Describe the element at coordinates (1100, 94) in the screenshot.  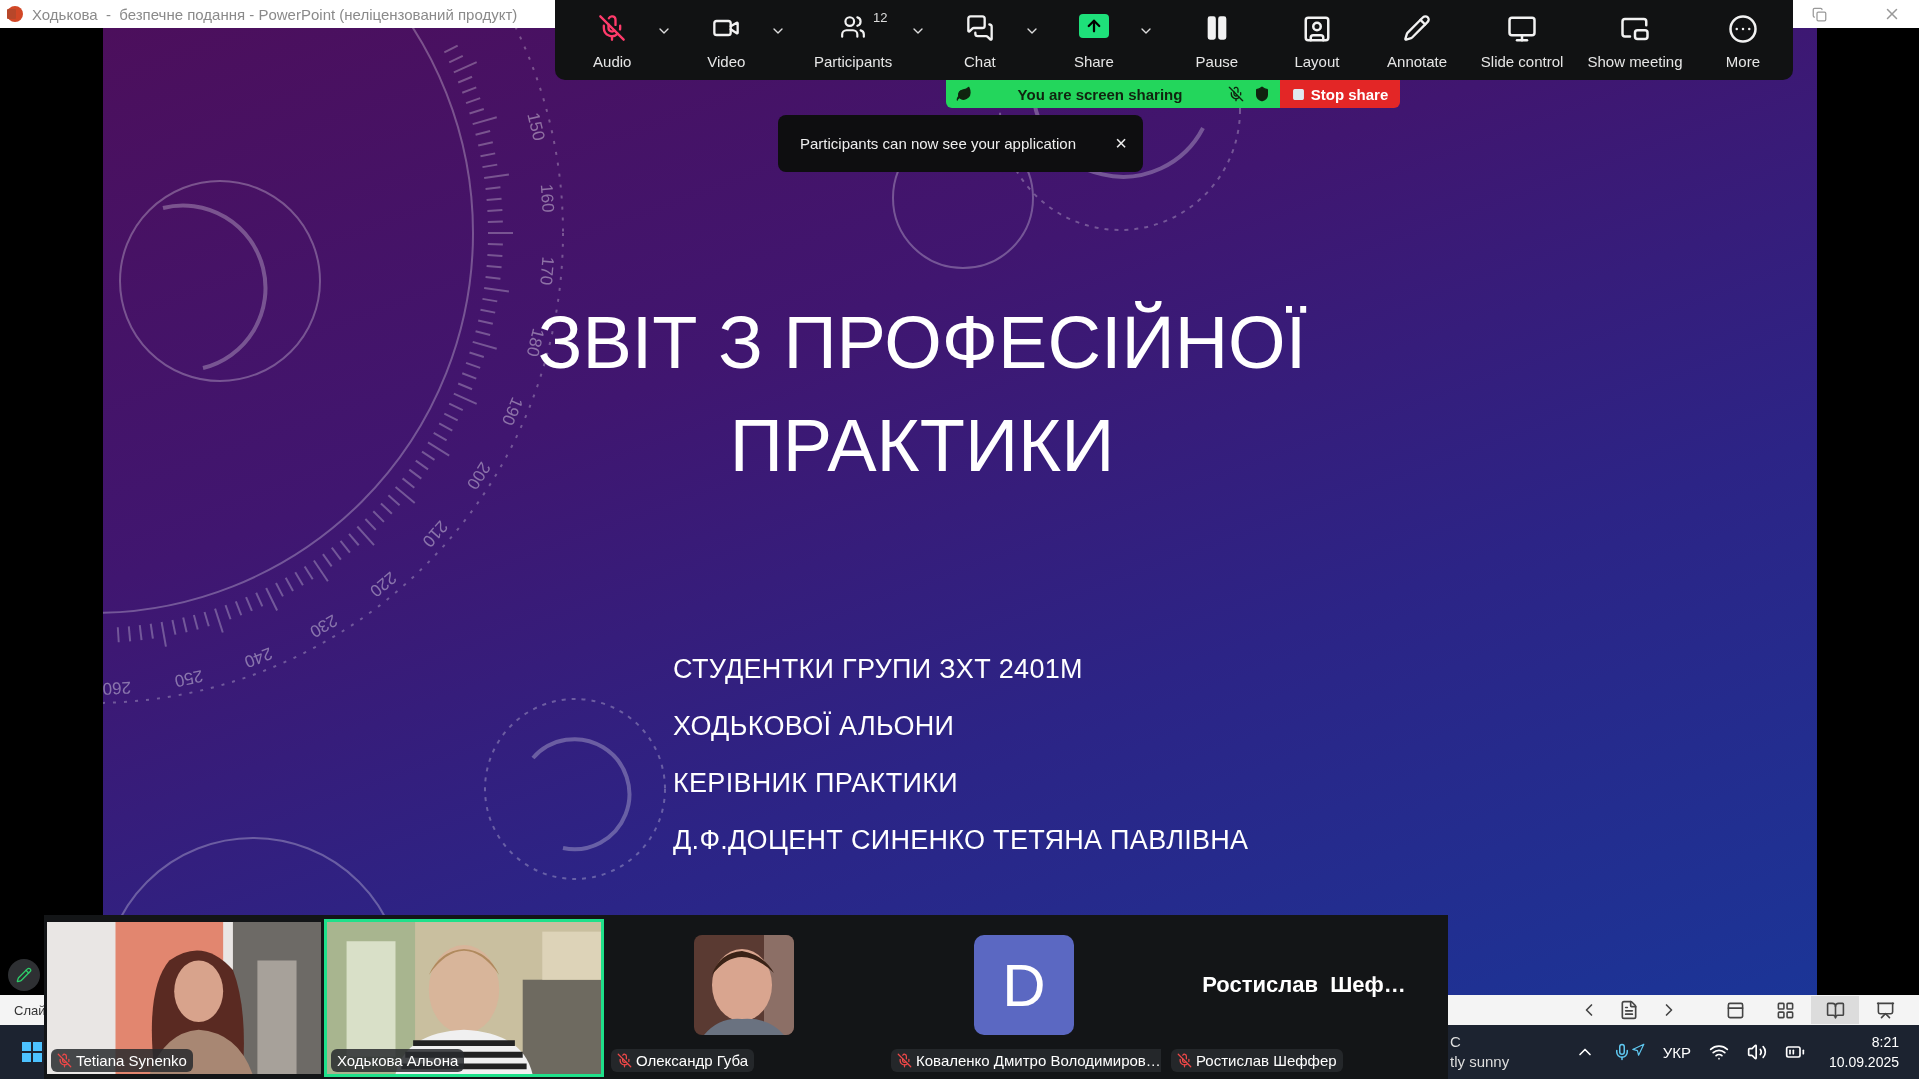
I see `sharing-status: You are screen sharing` at that location.